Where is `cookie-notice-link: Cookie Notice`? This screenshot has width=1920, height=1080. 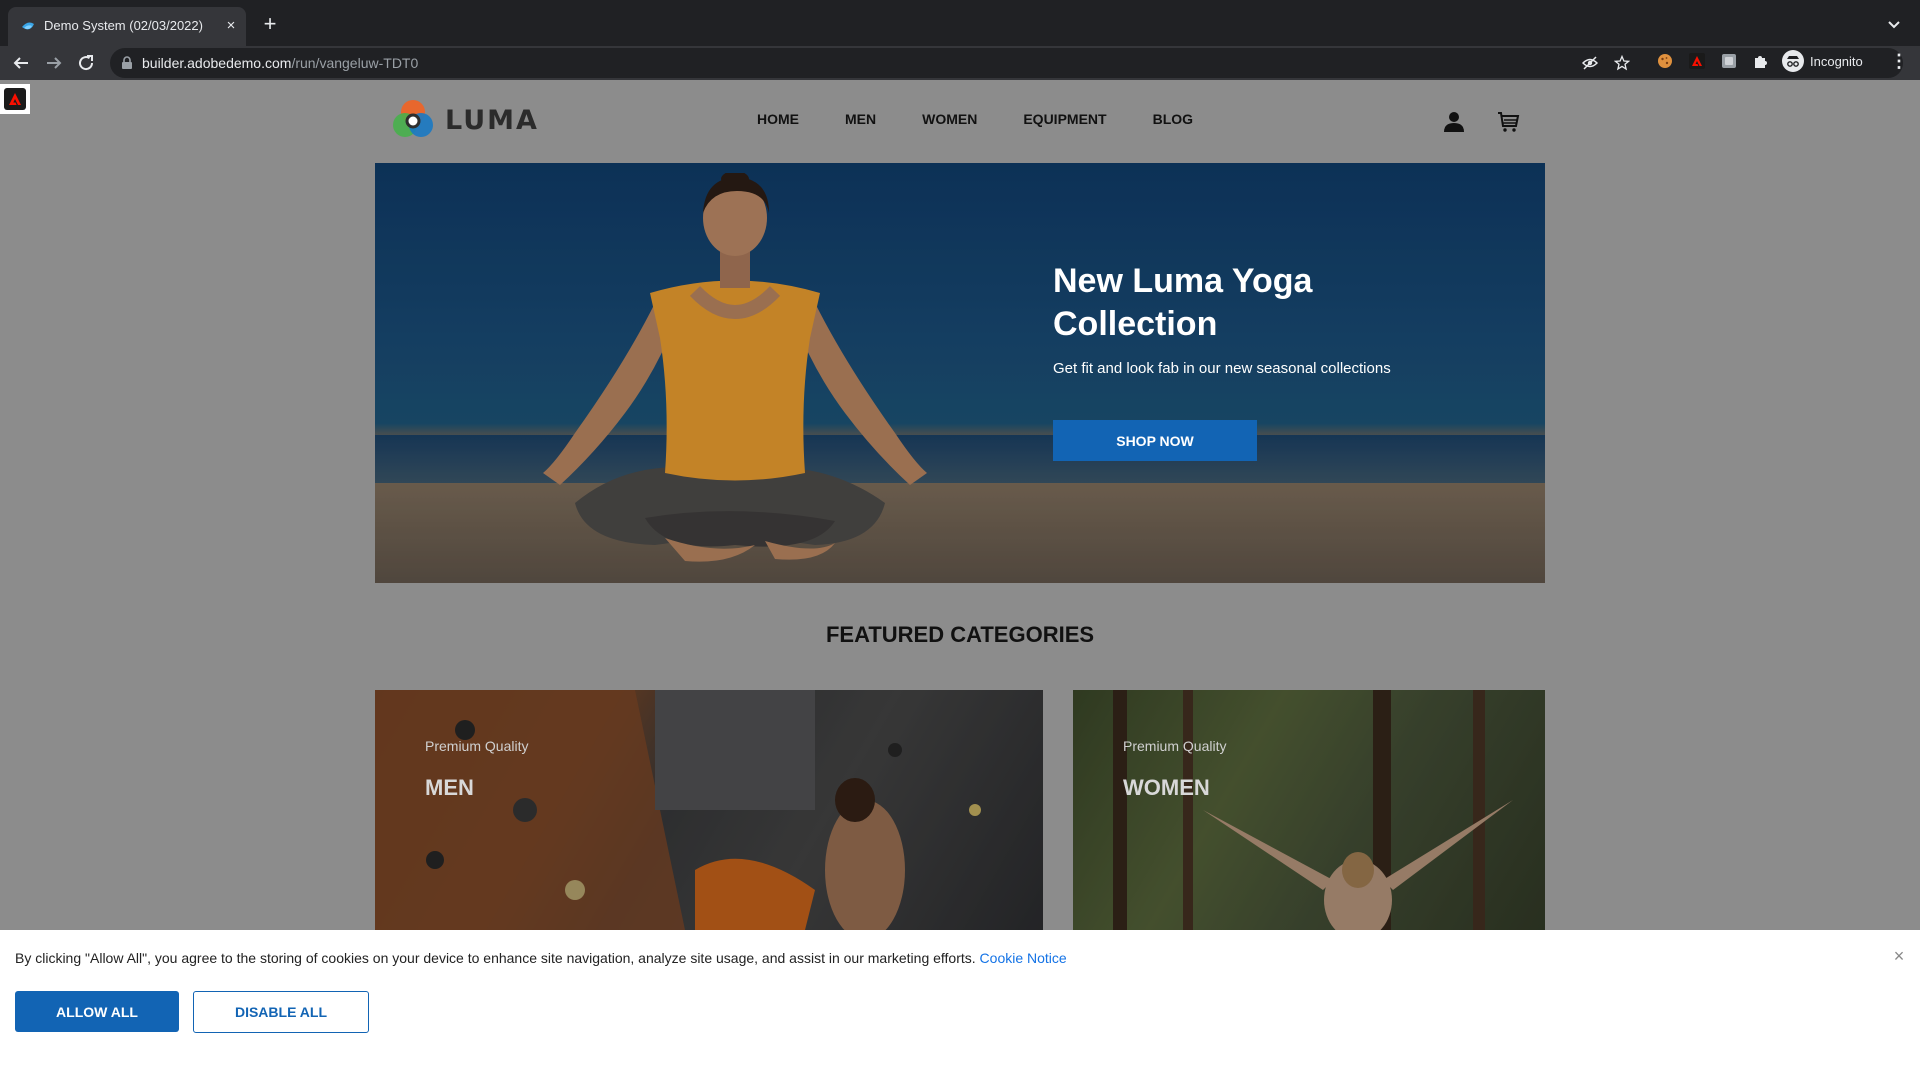
cookie-notice-link: Cookie Notice is located at coordinates (1023, 958).